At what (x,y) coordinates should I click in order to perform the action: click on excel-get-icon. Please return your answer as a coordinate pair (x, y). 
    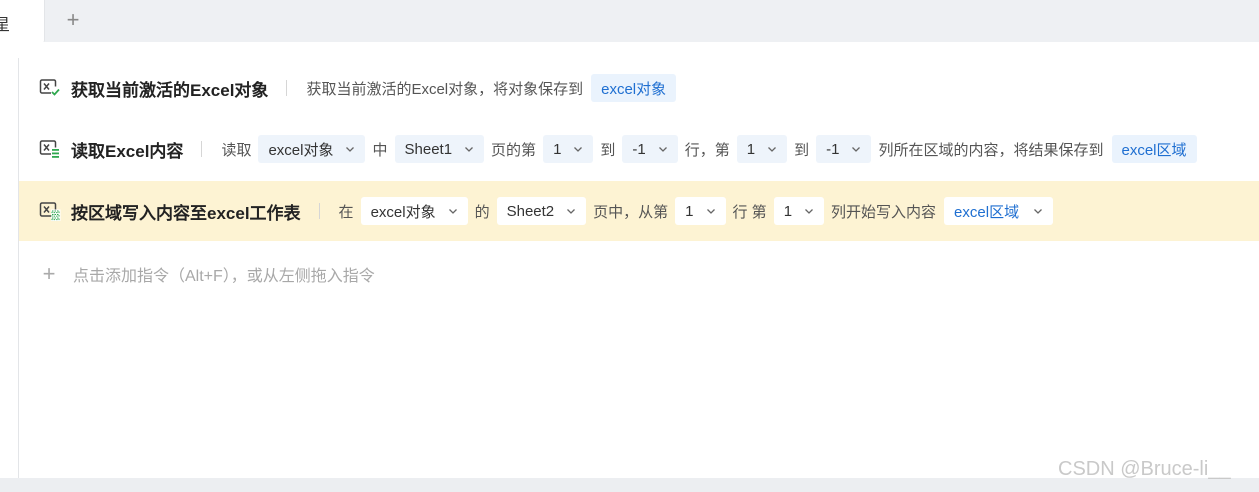
    Looking at the image, I should click on (50, 88).